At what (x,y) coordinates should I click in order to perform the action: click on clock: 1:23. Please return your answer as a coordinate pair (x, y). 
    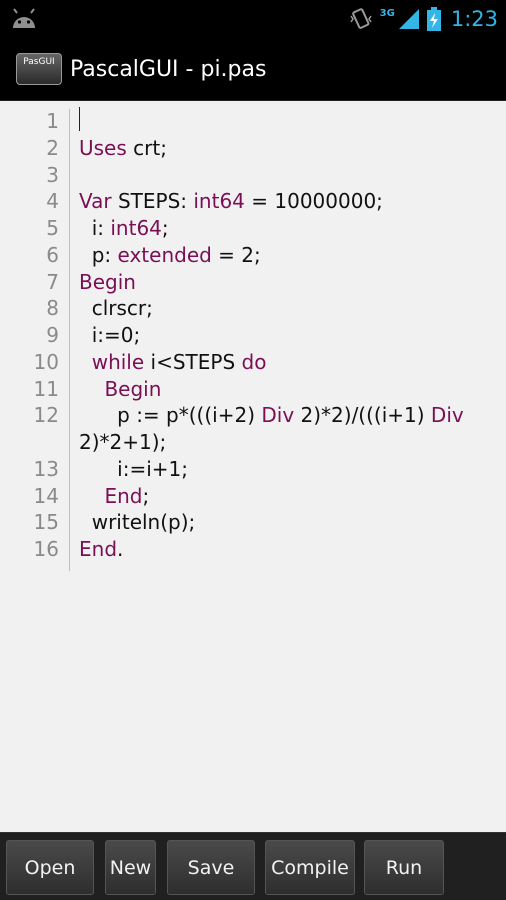
    Looking at the image, I should click on (474, 19).